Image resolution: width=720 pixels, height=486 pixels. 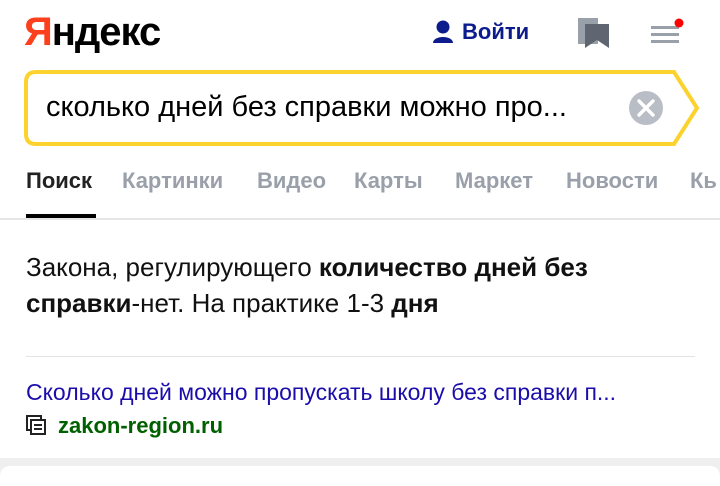 What do you see at coordinates (703, 181) in the screenshot?
I see `tab-more: Кь` at bounding box center [703, 181].